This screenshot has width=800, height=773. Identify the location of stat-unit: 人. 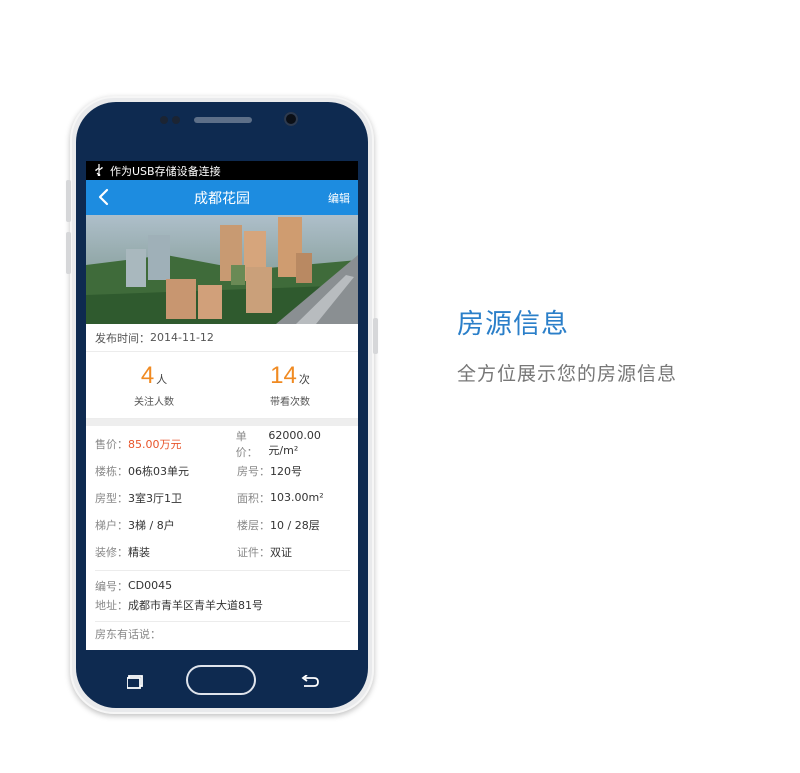
(162, 379).